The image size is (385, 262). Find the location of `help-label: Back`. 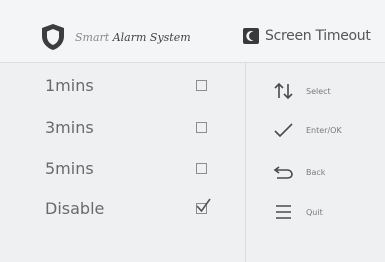

help-label: Back is located at coordinates (316, 172).